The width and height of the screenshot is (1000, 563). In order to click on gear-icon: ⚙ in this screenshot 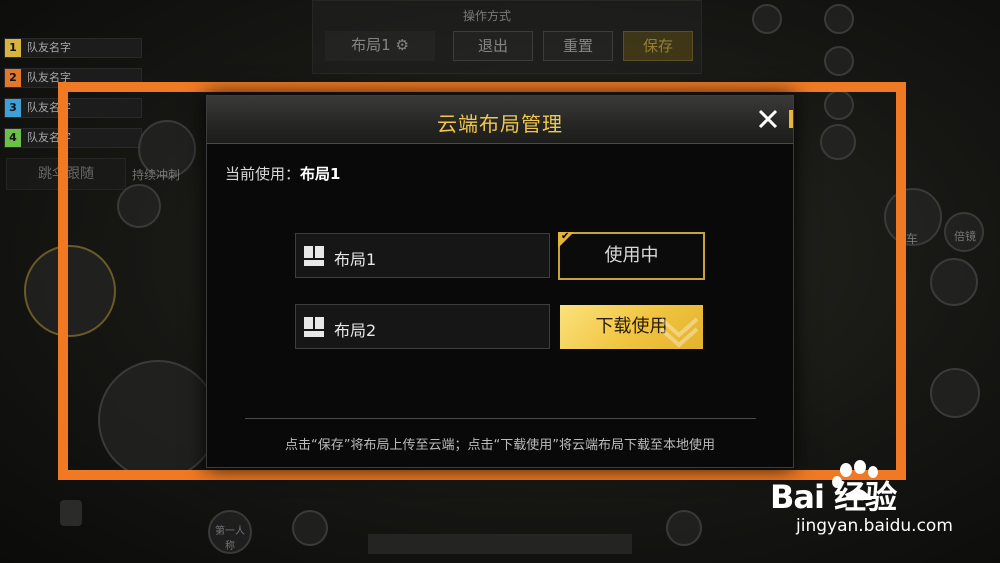, I will do `click(402, 45)`.